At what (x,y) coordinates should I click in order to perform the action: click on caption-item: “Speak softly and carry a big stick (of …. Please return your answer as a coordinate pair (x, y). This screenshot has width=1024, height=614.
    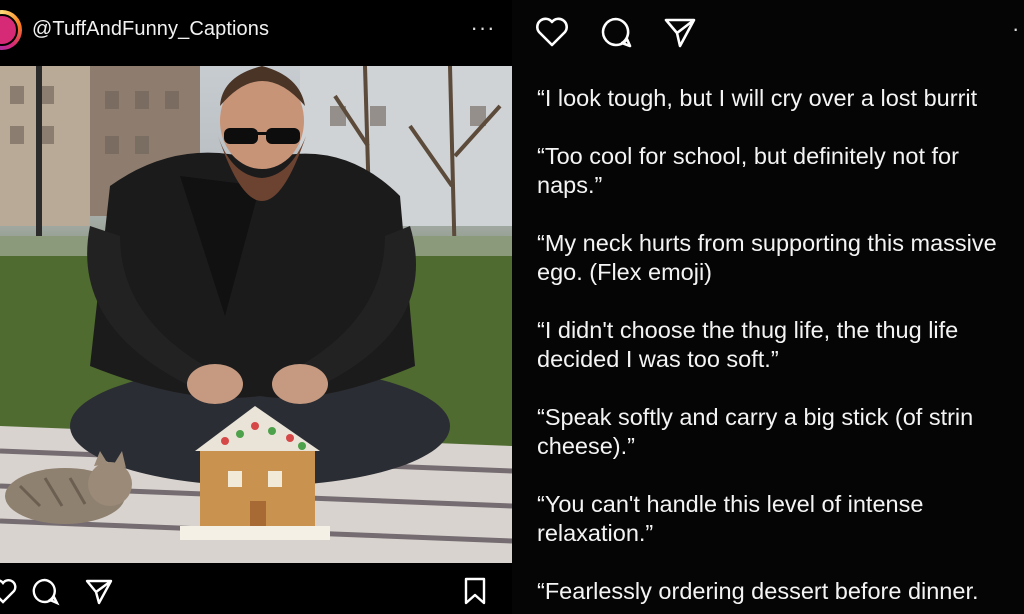
    Looking at the image, I should click on (755, 431).